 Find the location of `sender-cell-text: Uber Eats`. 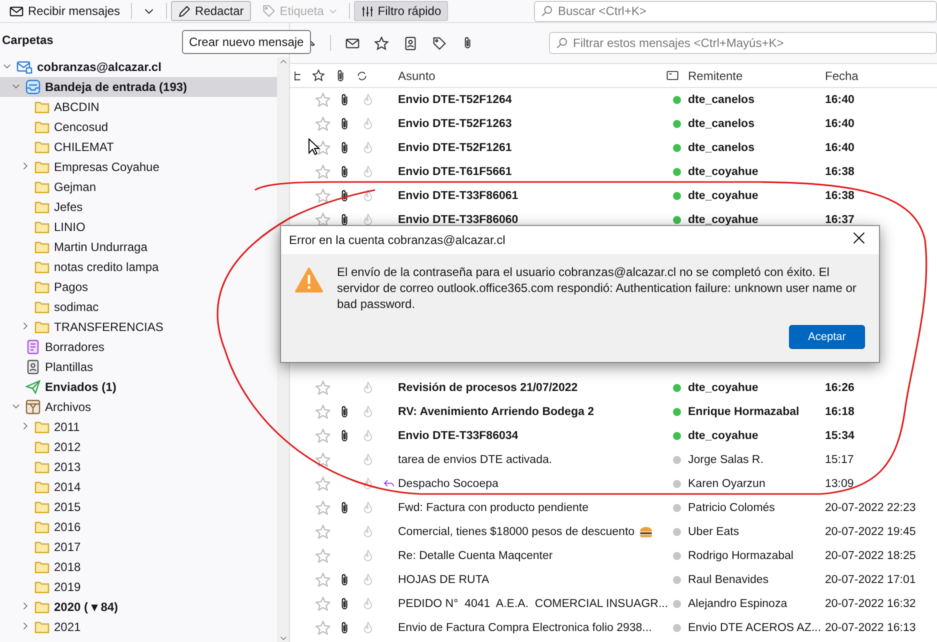

sender-cell-text: Uber Eats is located at coordinates (714, 532).